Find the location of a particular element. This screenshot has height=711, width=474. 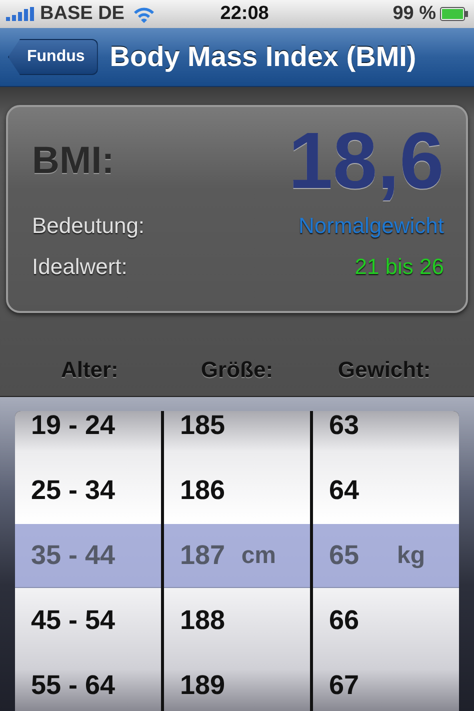

picker-value: 25 - 34 is located at coordinates (73, 491).